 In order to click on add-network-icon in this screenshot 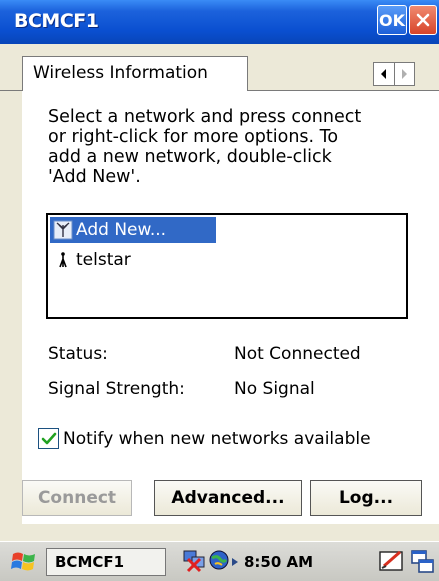, I will do `click(63, 230)`.